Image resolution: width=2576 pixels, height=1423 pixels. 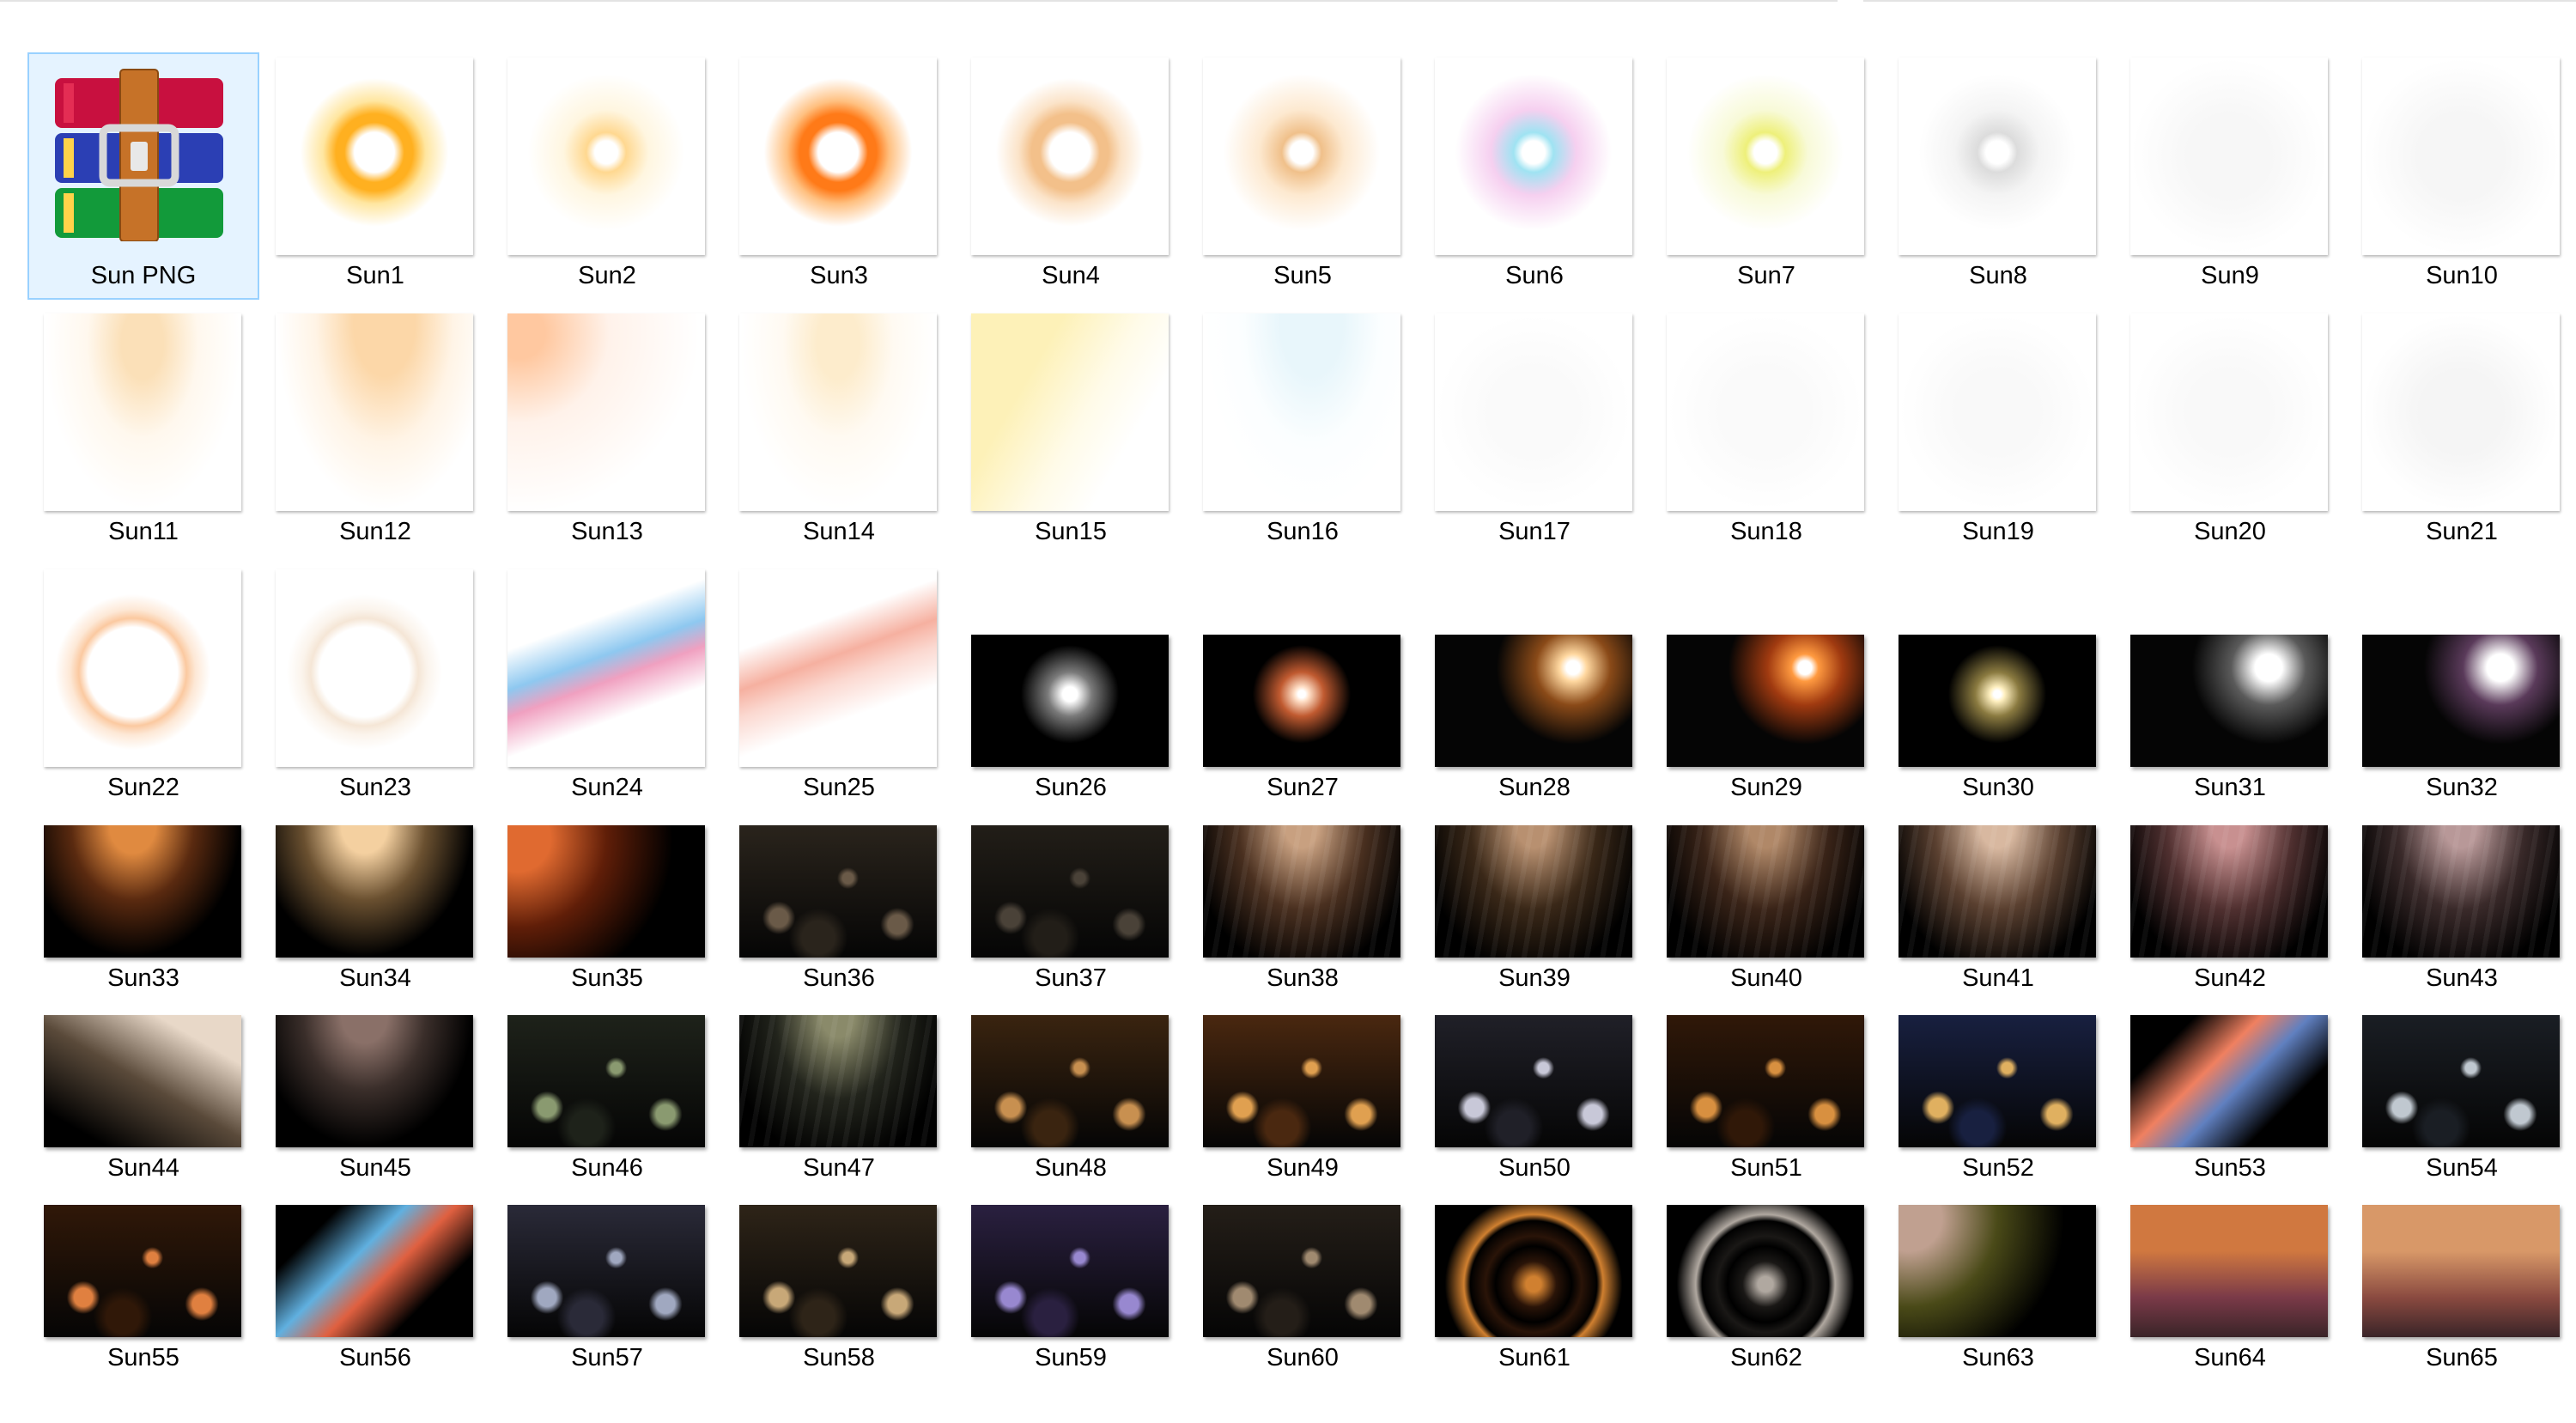 What do you see at coordinates (1071, 1357) in the screenshot?
I see `file-name-label: Sun59` at bounding box center [1071, 1357].